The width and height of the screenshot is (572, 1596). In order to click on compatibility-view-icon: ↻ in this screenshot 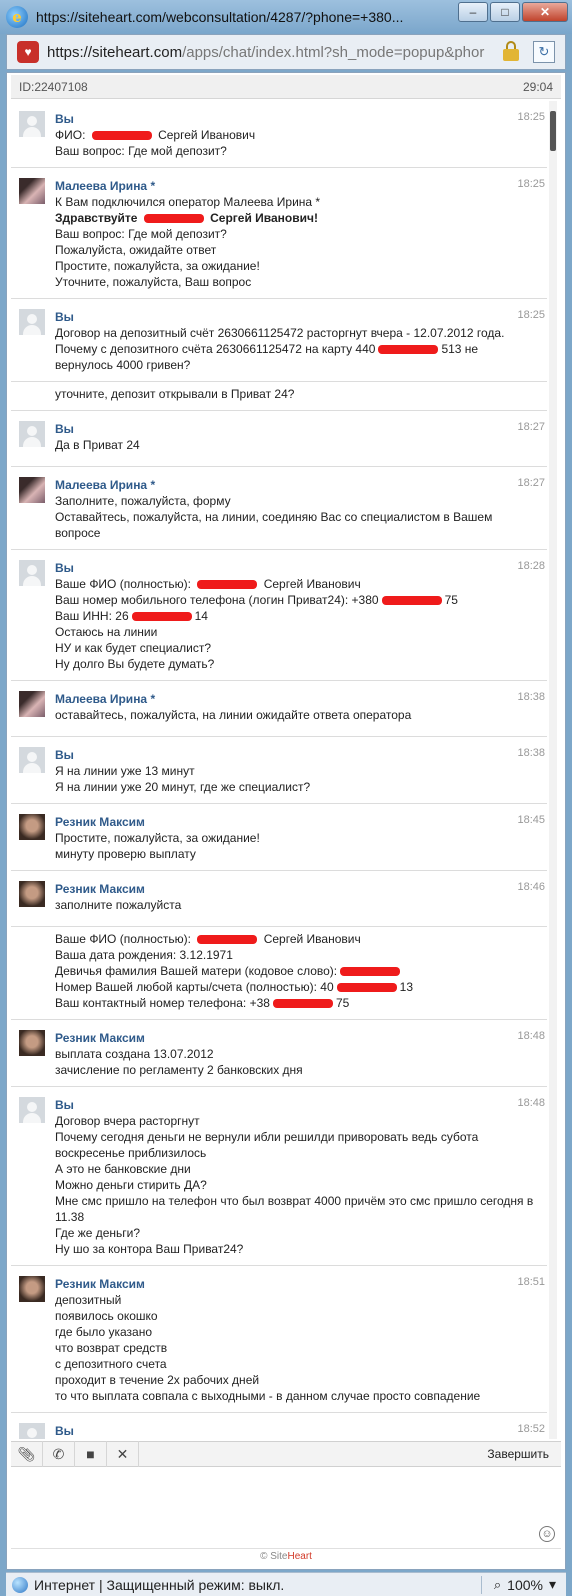, I will do `click(544, 52)`.